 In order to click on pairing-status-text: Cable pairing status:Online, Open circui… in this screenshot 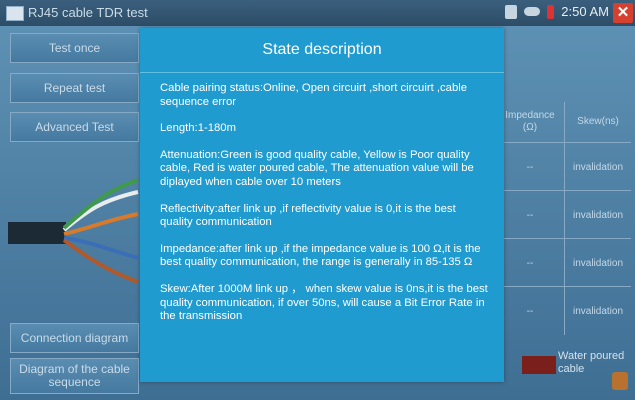, I will do `click(314, 95)`.